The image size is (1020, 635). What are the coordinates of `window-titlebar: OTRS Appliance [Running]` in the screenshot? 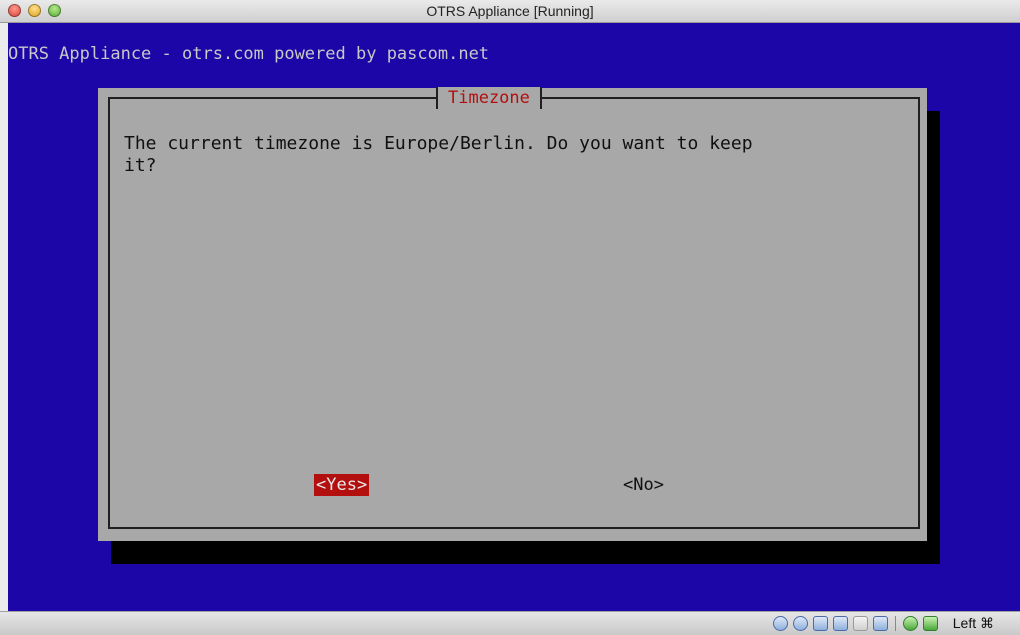 It's located at (510, 11).